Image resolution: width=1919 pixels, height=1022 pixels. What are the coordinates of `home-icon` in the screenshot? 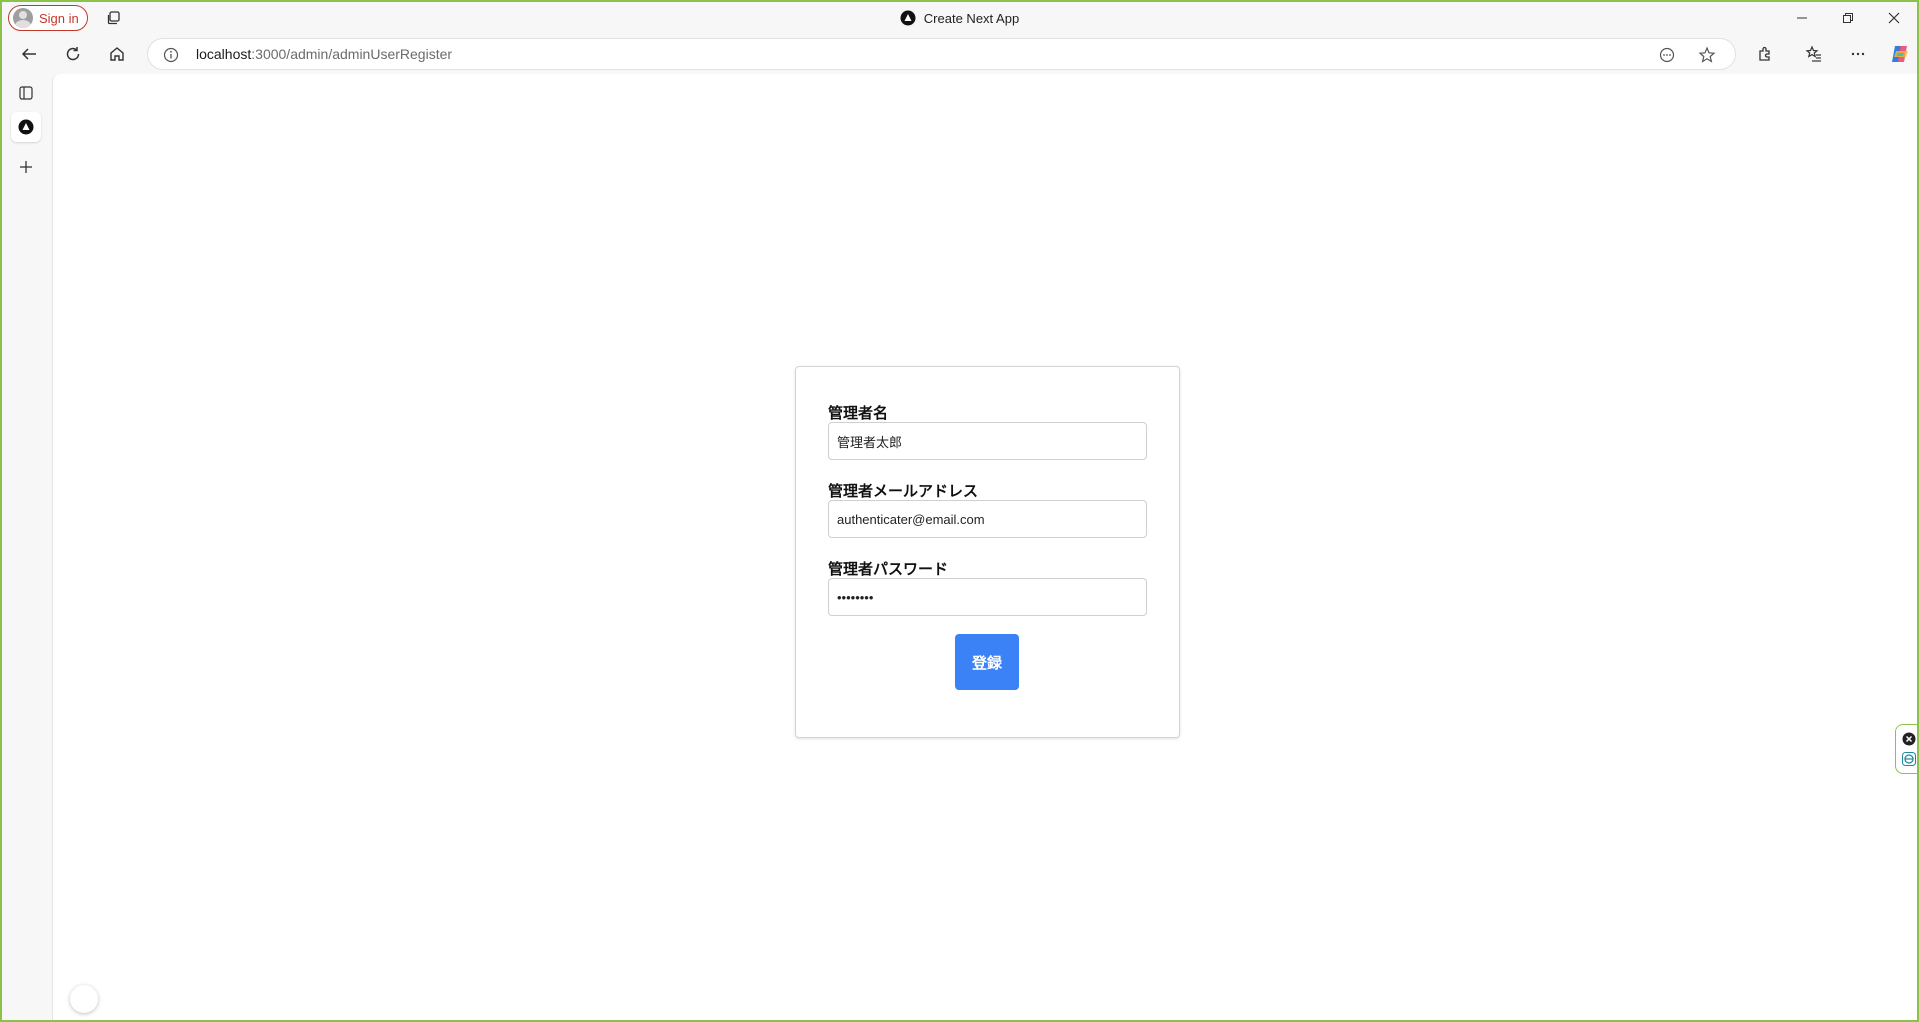 It's located at (117, 54).